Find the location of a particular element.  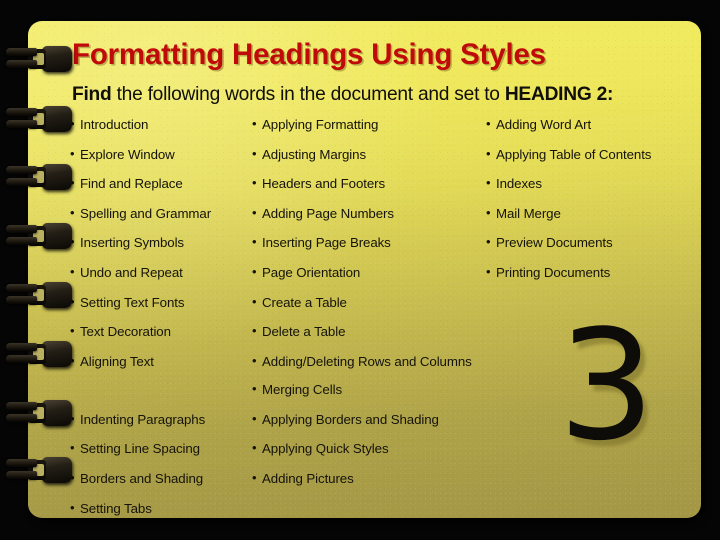

list-item: Create a Table is located at coordinates (377, 302).